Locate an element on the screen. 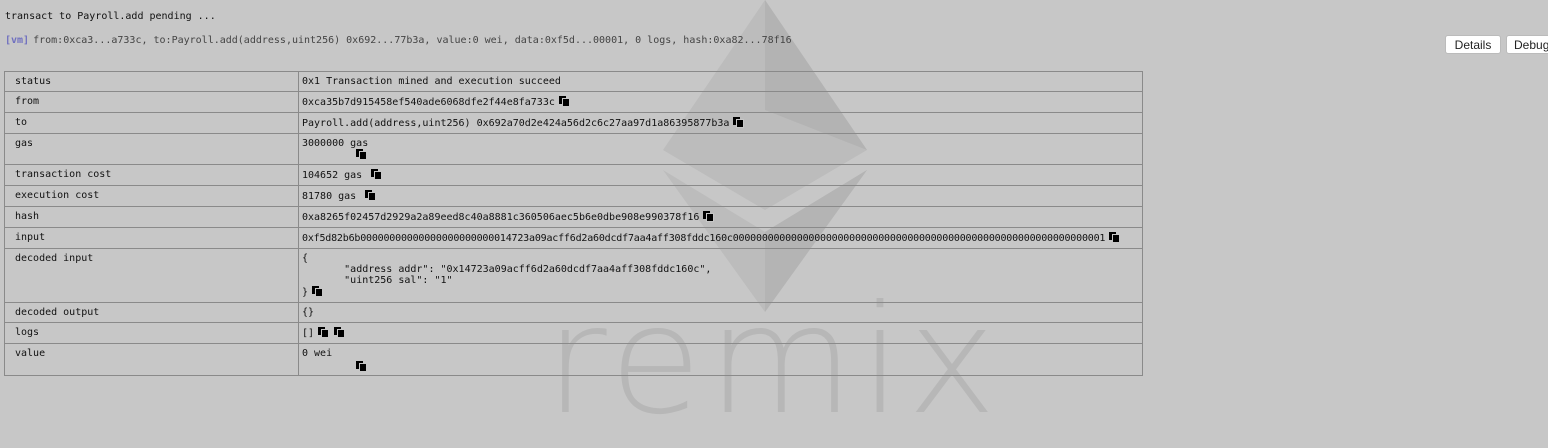  row-key: from is located at coordinates (151, 102).